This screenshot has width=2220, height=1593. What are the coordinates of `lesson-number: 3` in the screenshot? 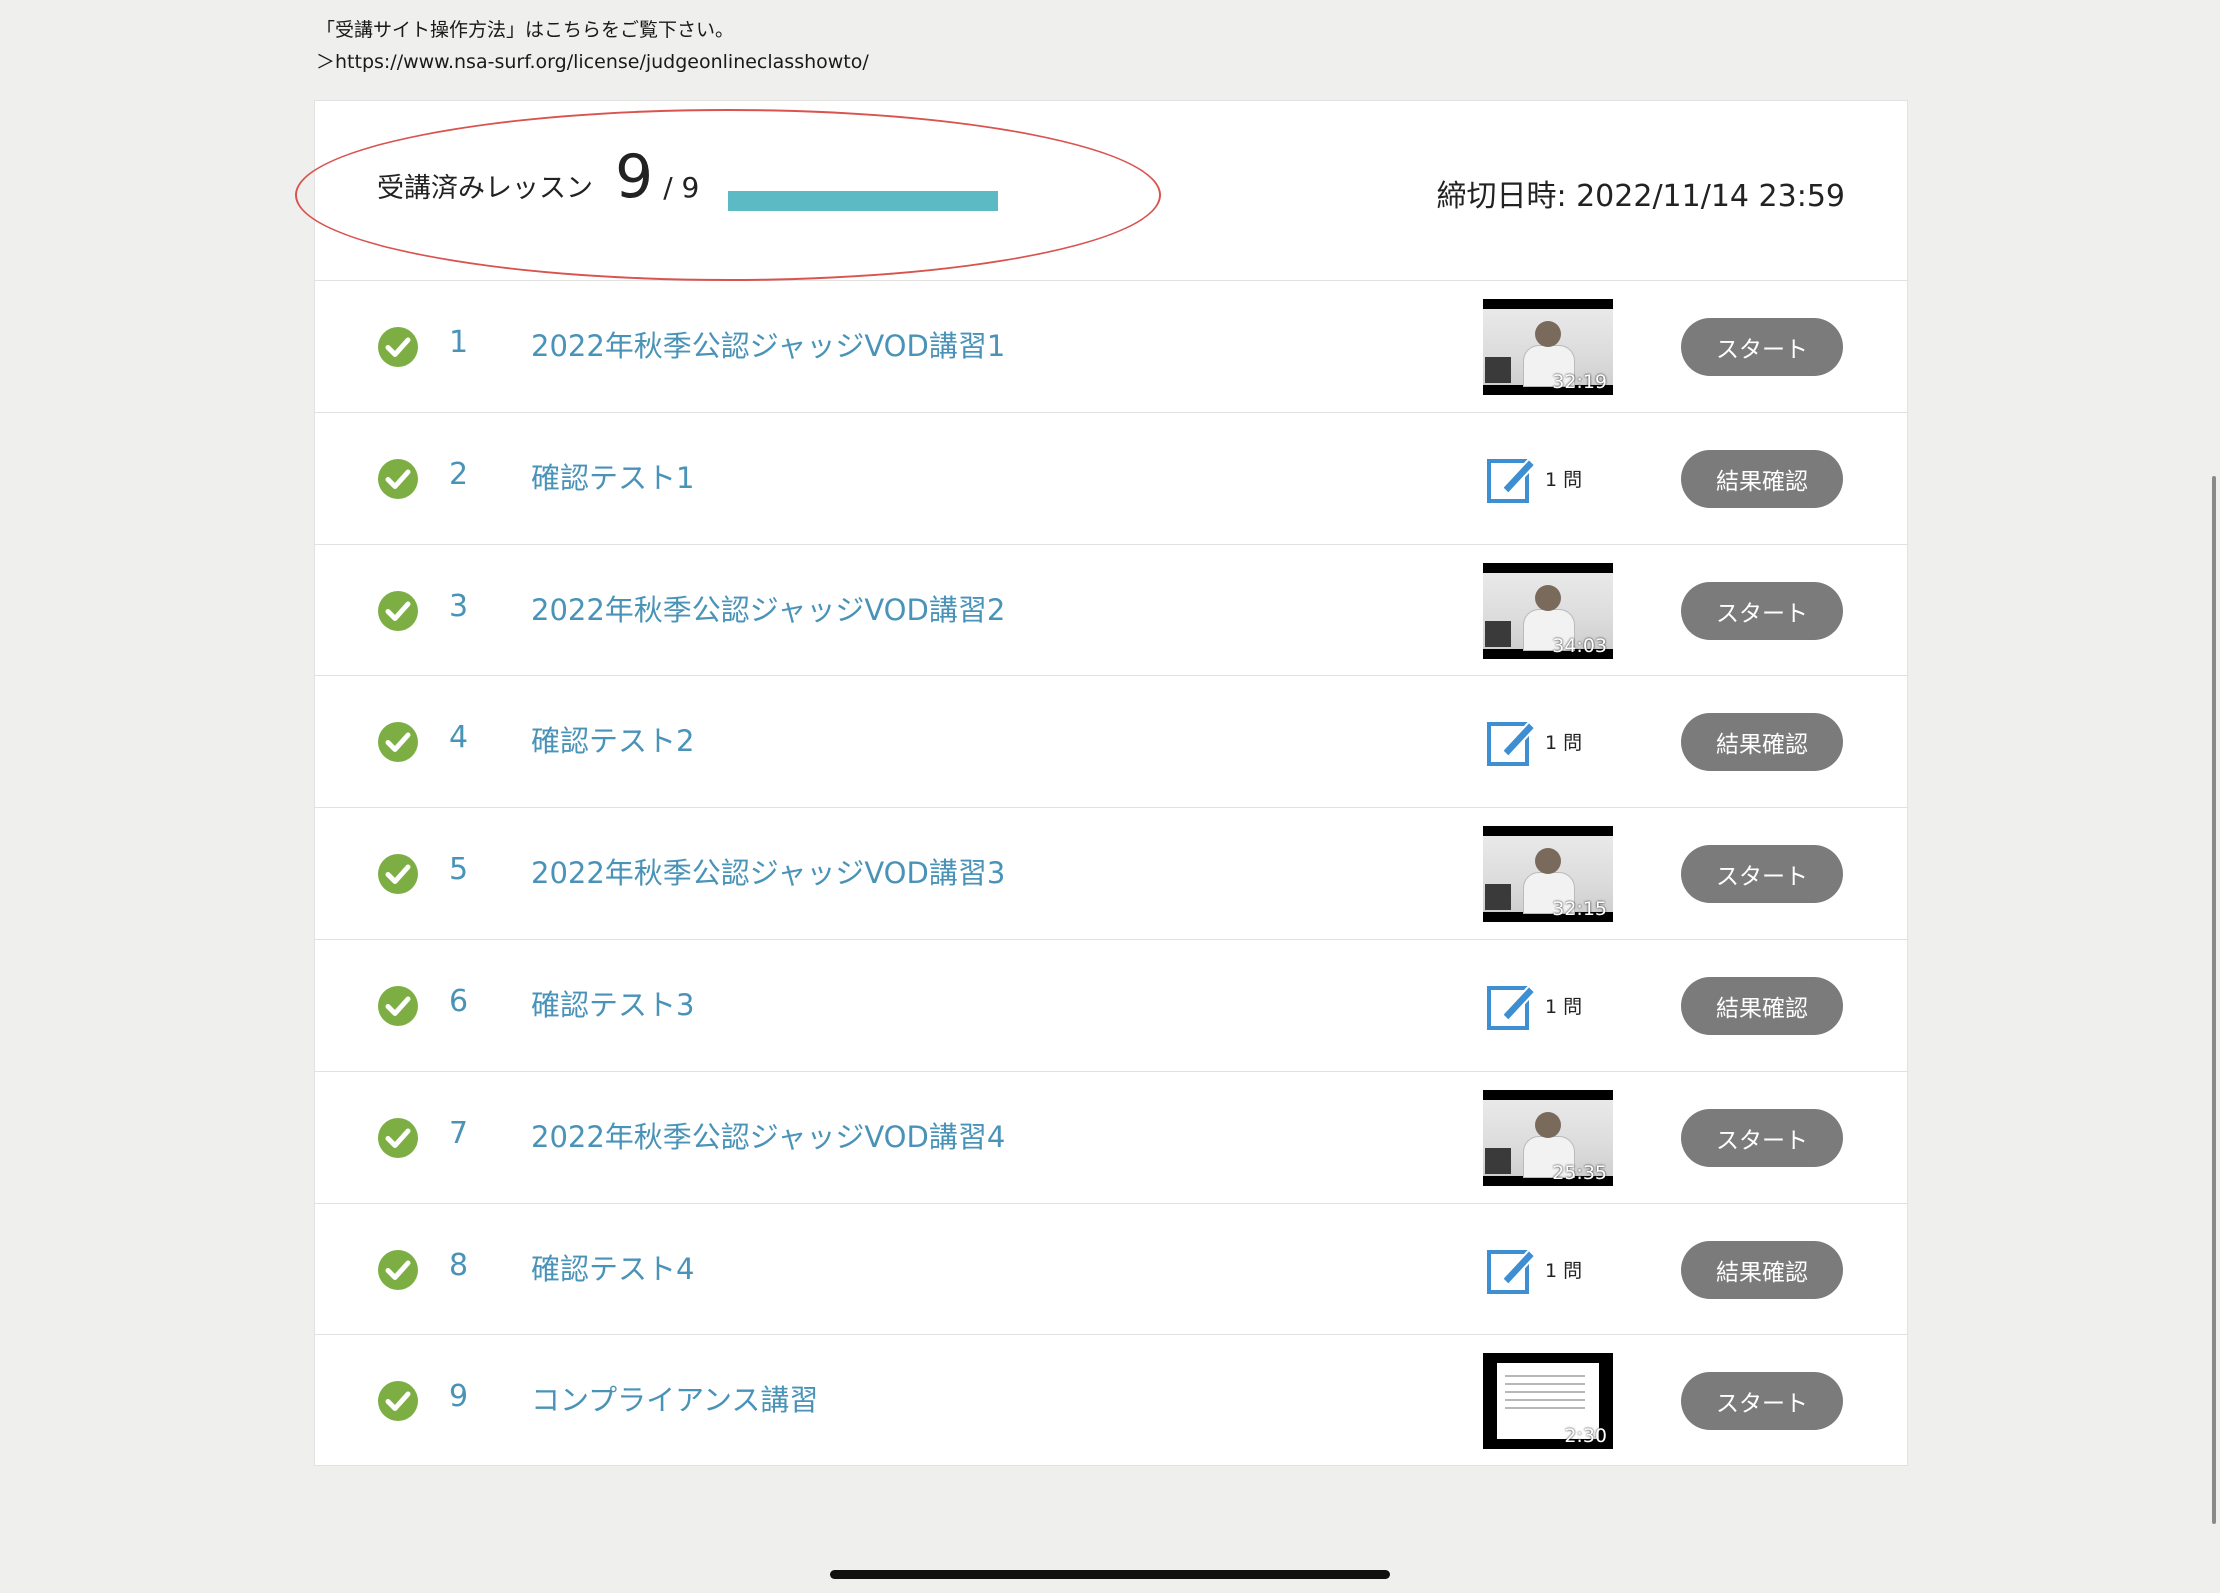 It's located at (459, 606).